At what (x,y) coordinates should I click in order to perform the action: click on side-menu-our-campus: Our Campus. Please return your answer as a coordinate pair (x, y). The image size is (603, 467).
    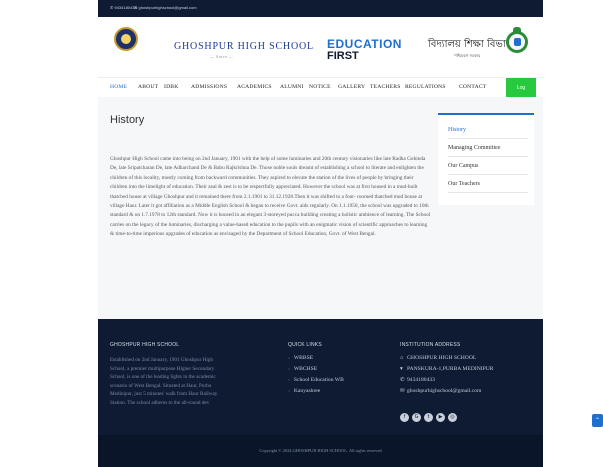
    Looking at the image, I should click on (488, 169).